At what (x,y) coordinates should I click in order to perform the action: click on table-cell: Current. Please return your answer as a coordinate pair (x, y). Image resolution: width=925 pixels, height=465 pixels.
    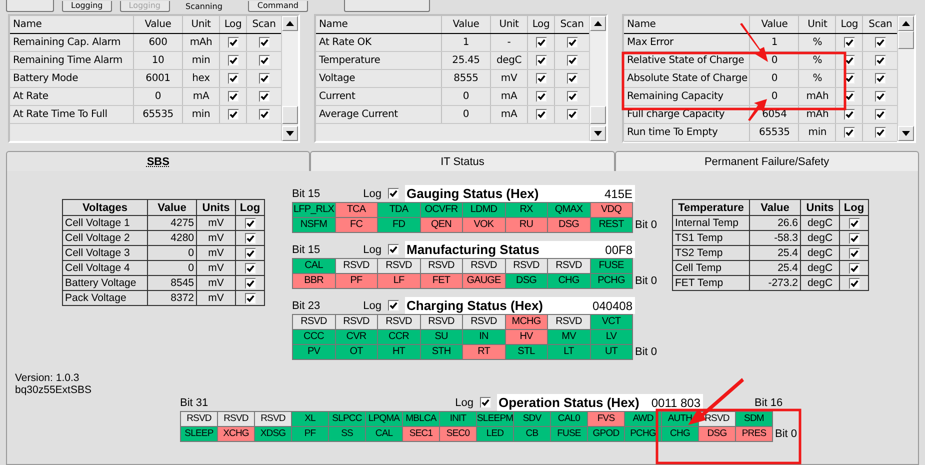
    Looking at the image, I should click on (379, 96).